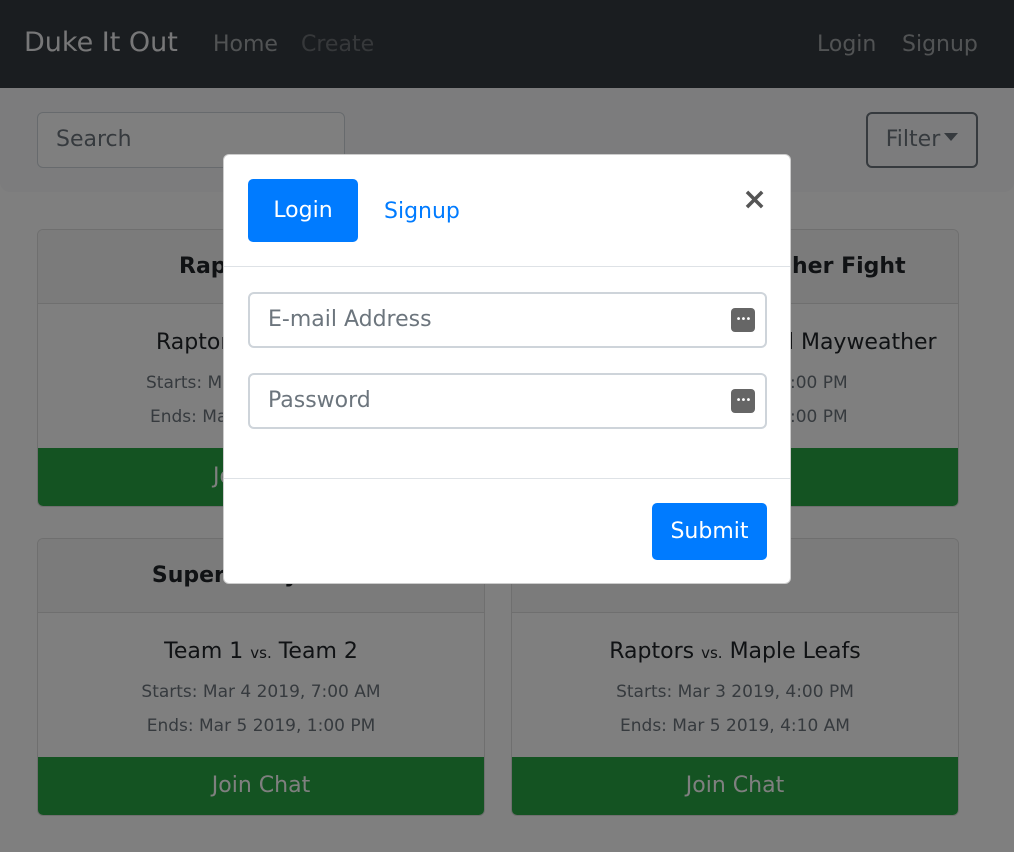 Image resolution: width=1014 pixels, height=852 pixels. Describe the element at coordinates (350, 319) in the screenshot. I see `email-placeholder: E-mail Address` at that location.